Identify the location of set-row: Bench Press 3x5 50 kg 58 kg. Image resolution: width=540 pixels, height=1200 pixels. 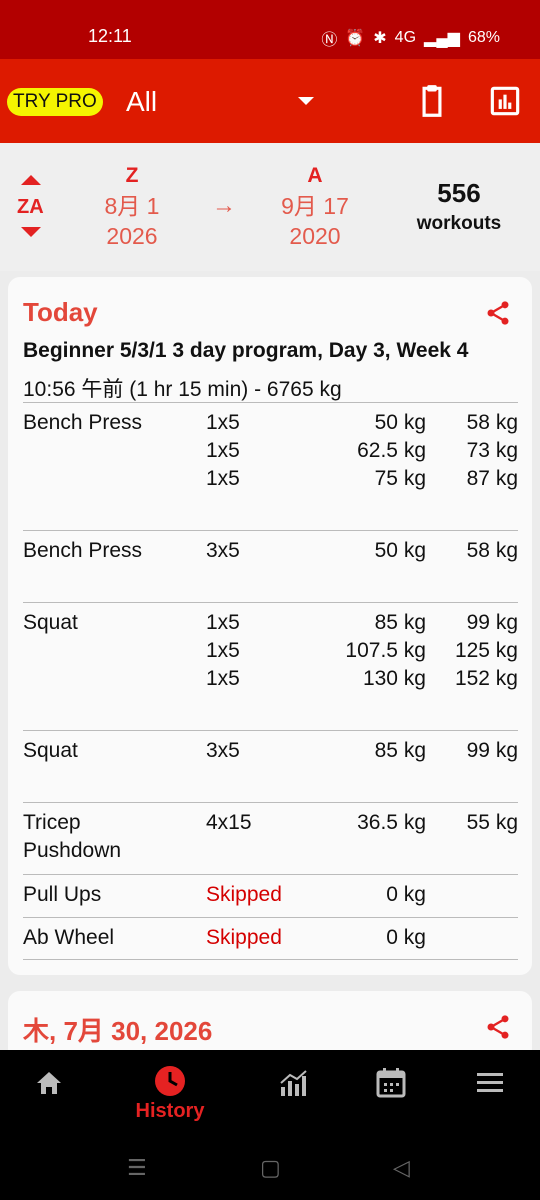
(270, 551).